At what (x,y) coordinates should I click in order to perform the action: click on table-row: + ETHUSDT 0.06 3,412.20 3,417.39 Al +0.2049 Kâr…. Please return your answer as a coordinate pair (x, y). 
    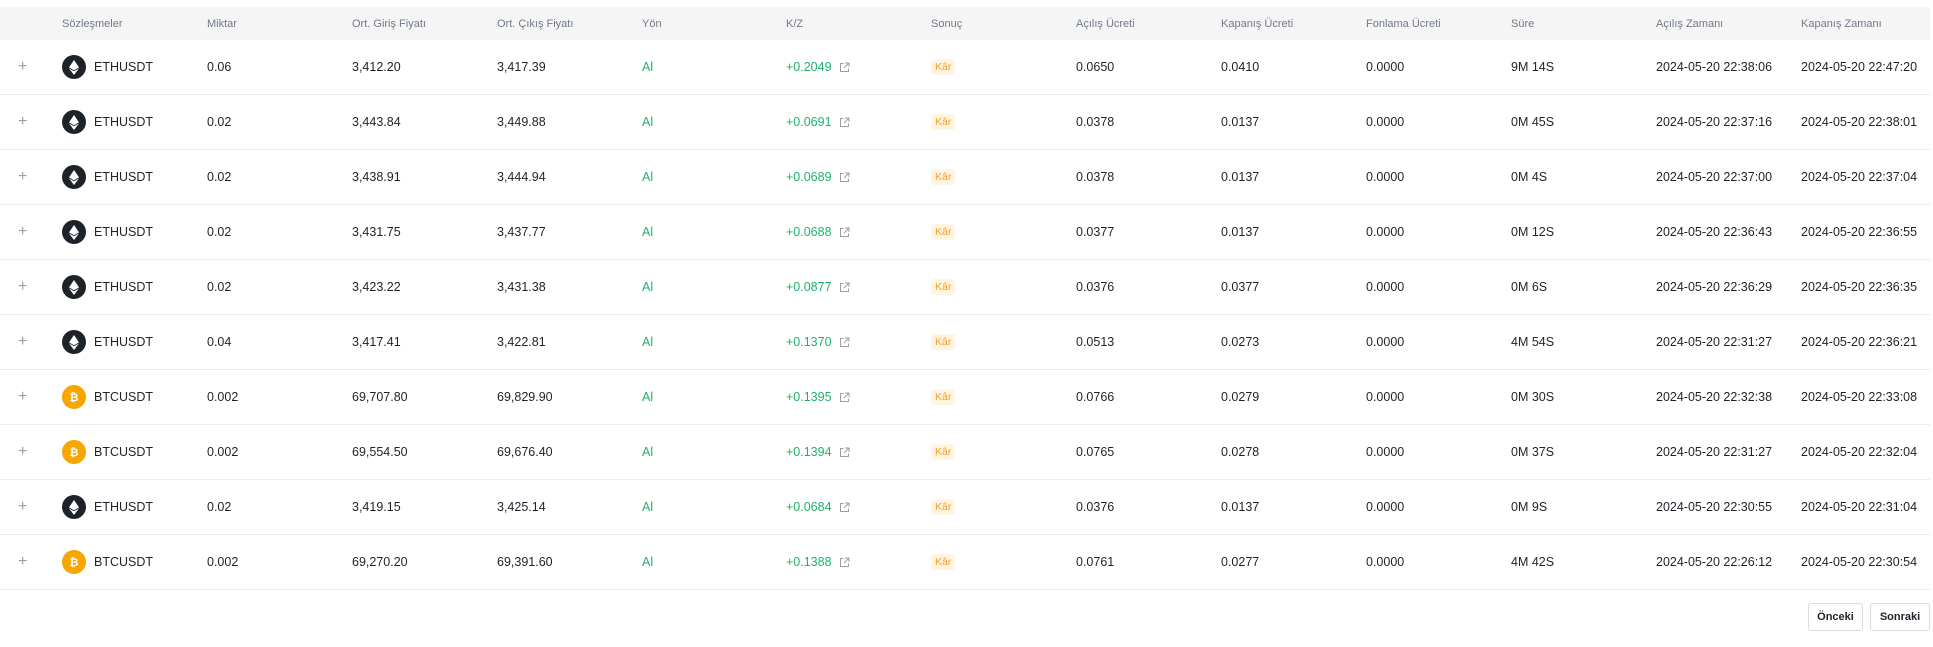
    Looking at the image, I should click on (965, 67).